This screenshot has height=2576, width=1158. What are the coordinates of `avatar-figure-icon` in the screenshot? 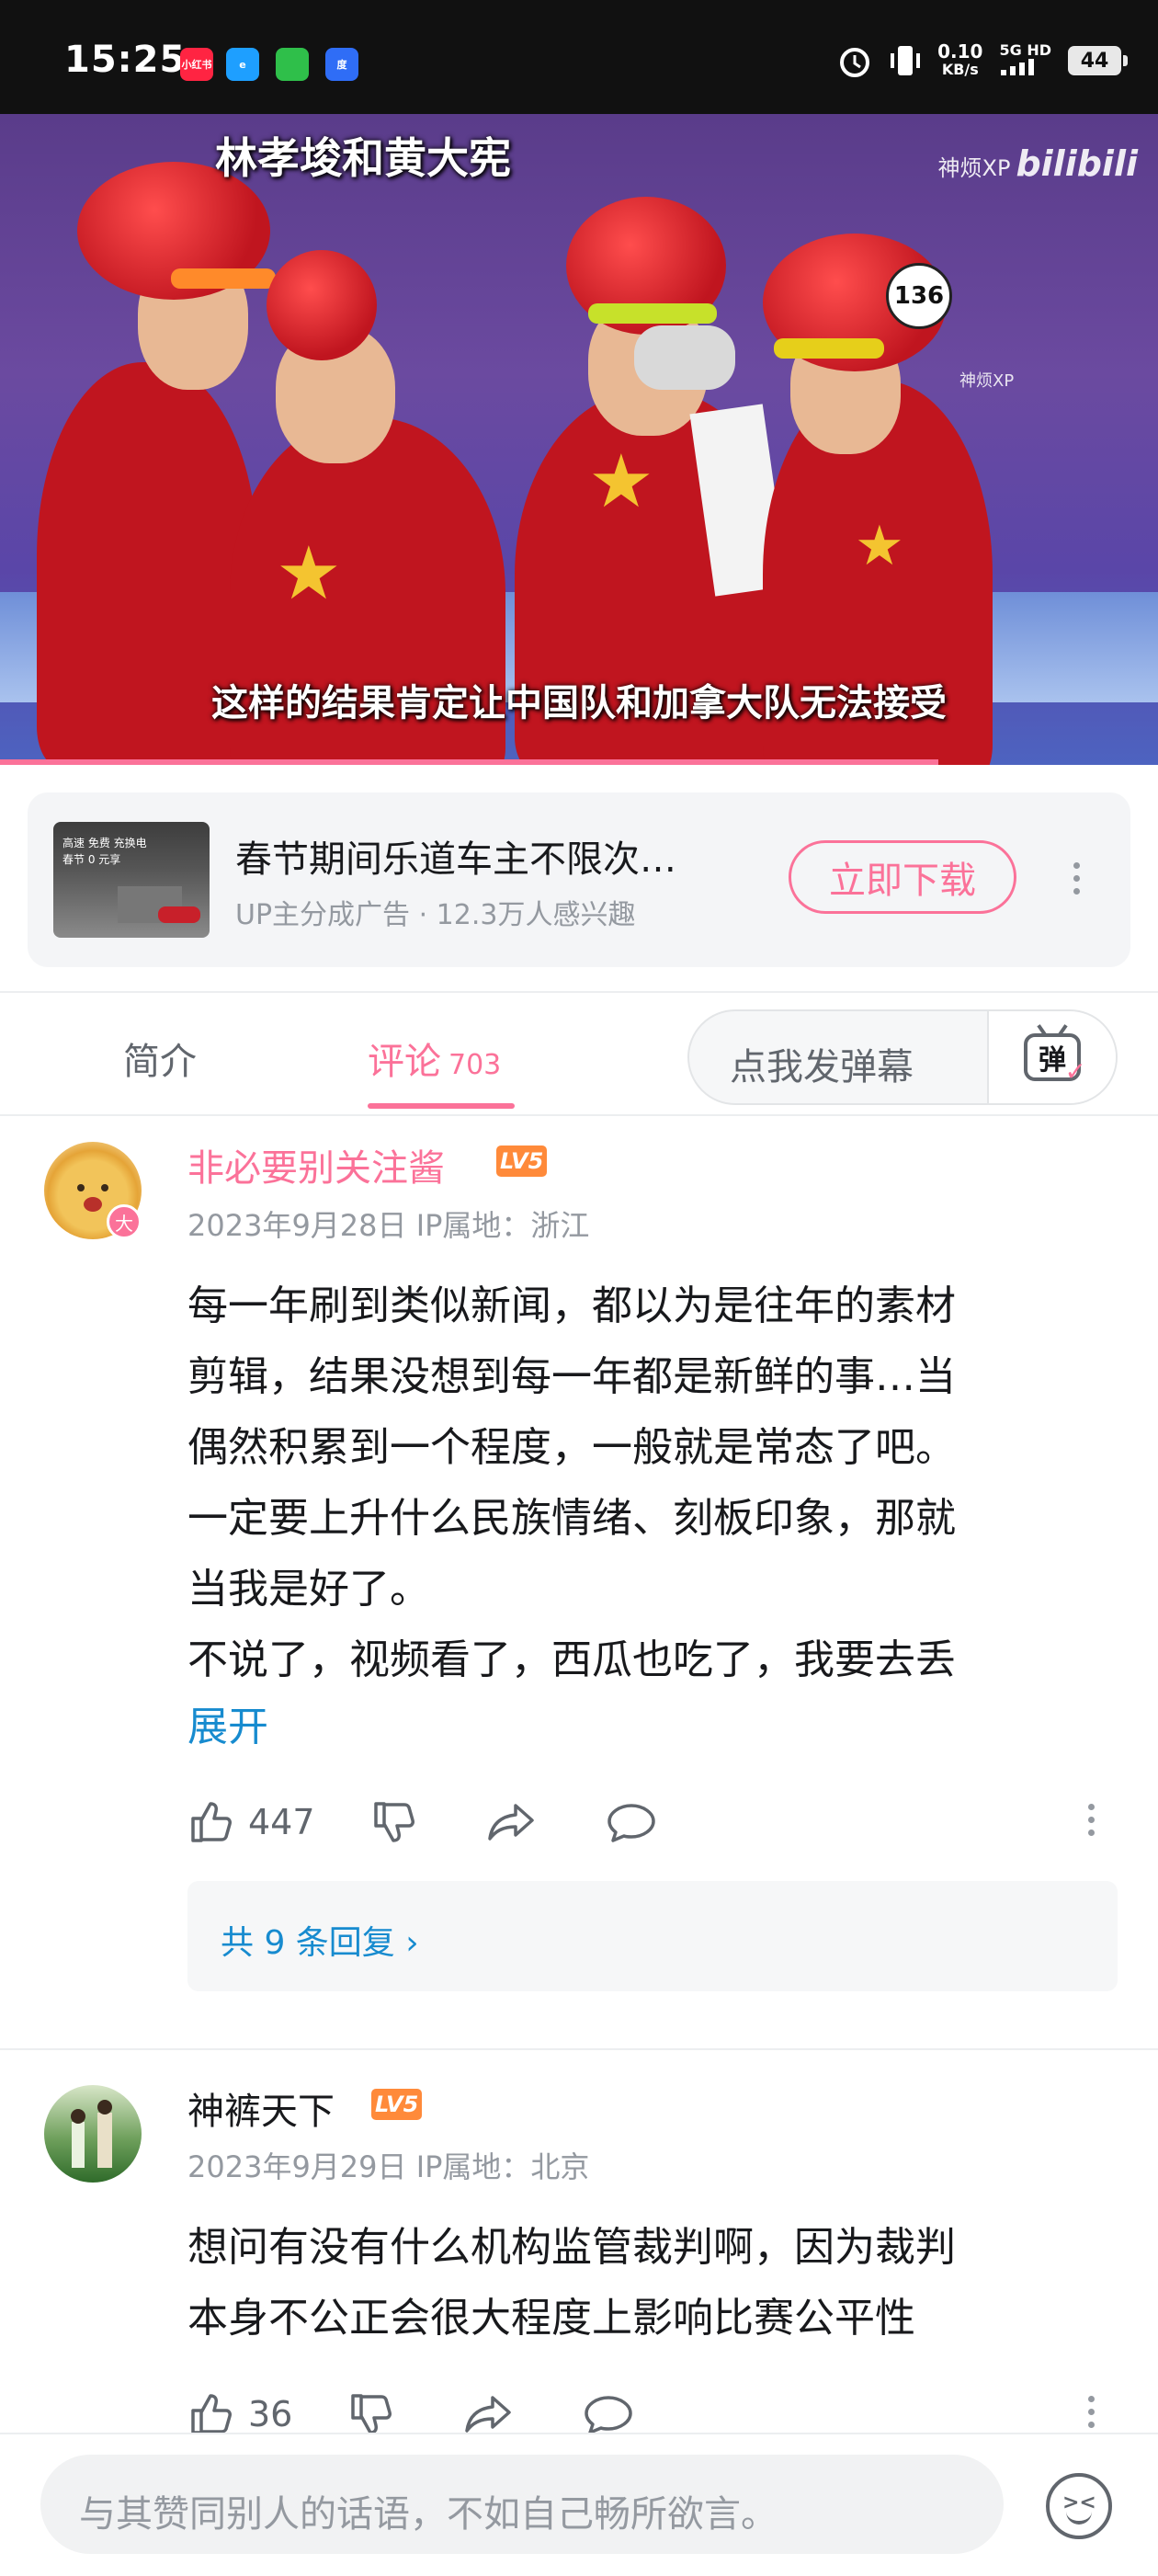 It's located at (91, 2134).